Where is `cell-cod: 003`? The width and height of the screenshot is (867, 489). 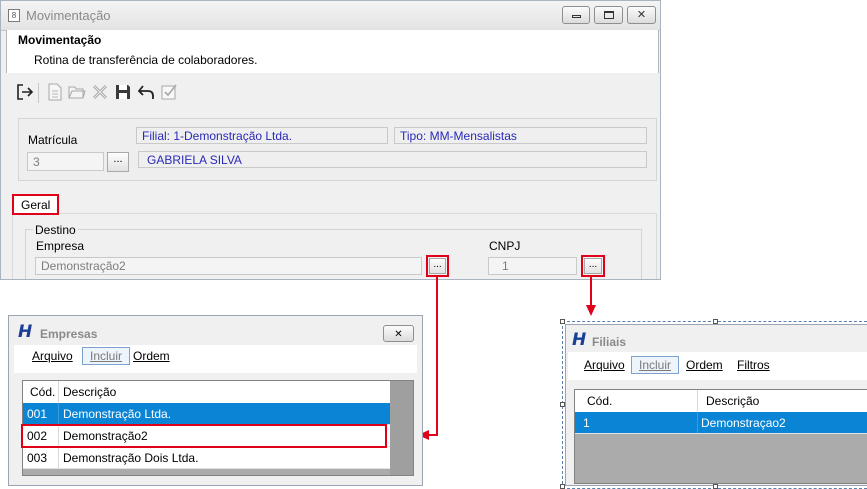 cell-cod: 003 is located at coordinates (37, 458).